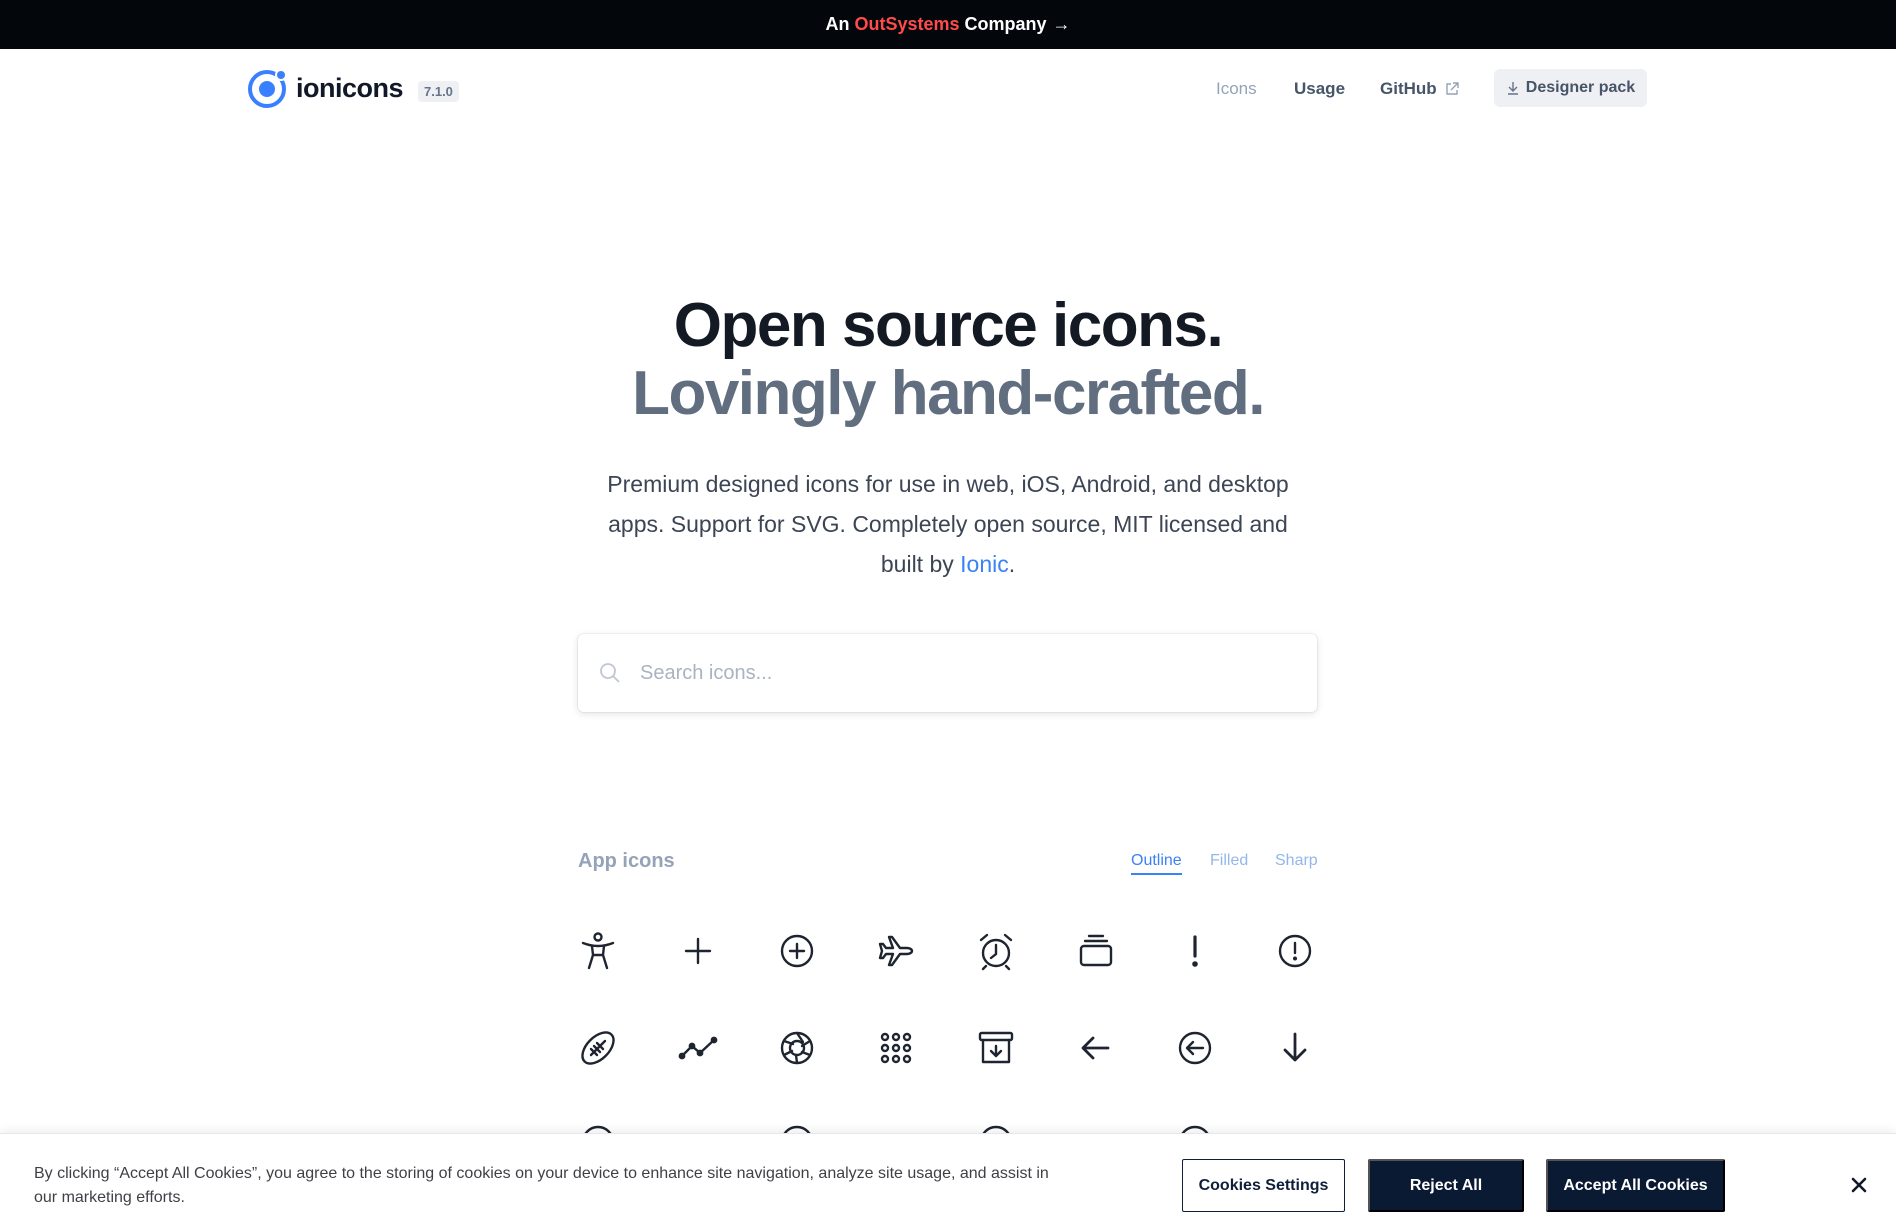 The image size is (1896, 1228). What do you see at coordinates (896, 951) in the screenshot?
I see `airplane-icon` at bounding box center [896, 951].